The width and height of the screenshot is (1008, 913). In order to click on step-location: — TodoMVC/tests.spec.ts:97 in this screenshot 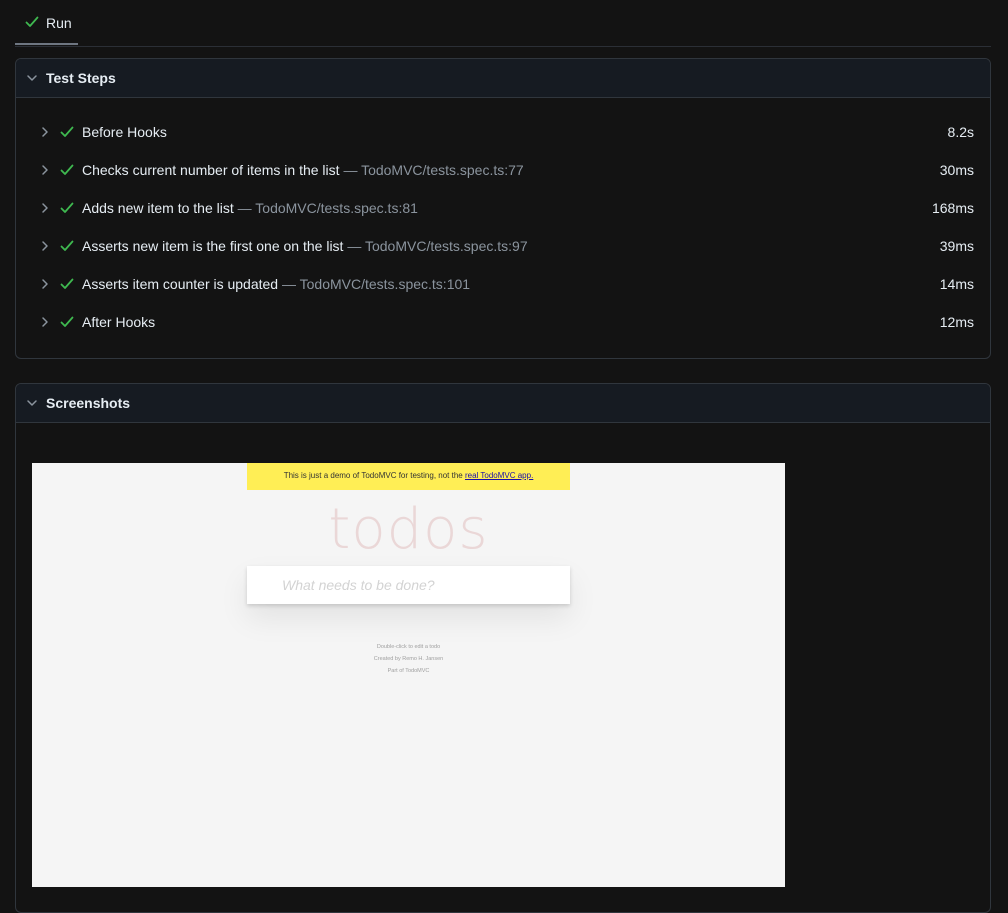, I will do `click(437, 246)`.